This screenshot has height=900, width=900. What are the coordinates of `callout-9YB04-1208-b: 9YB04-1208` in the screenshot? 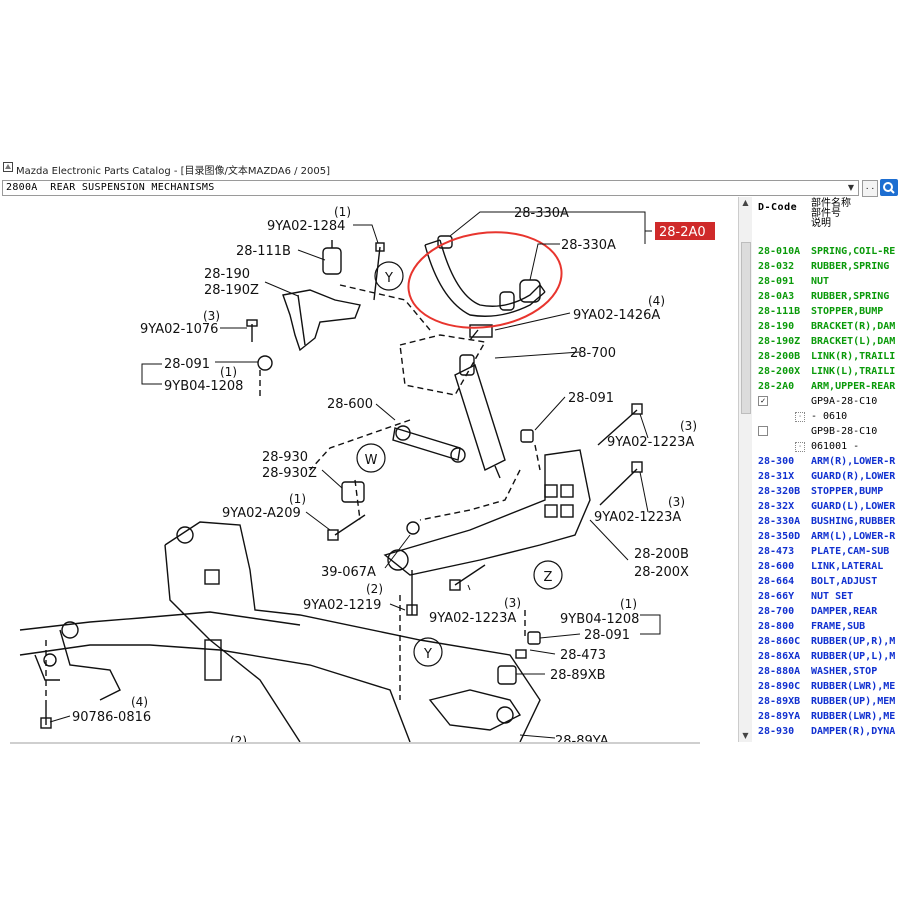 It's located at (599, 619).